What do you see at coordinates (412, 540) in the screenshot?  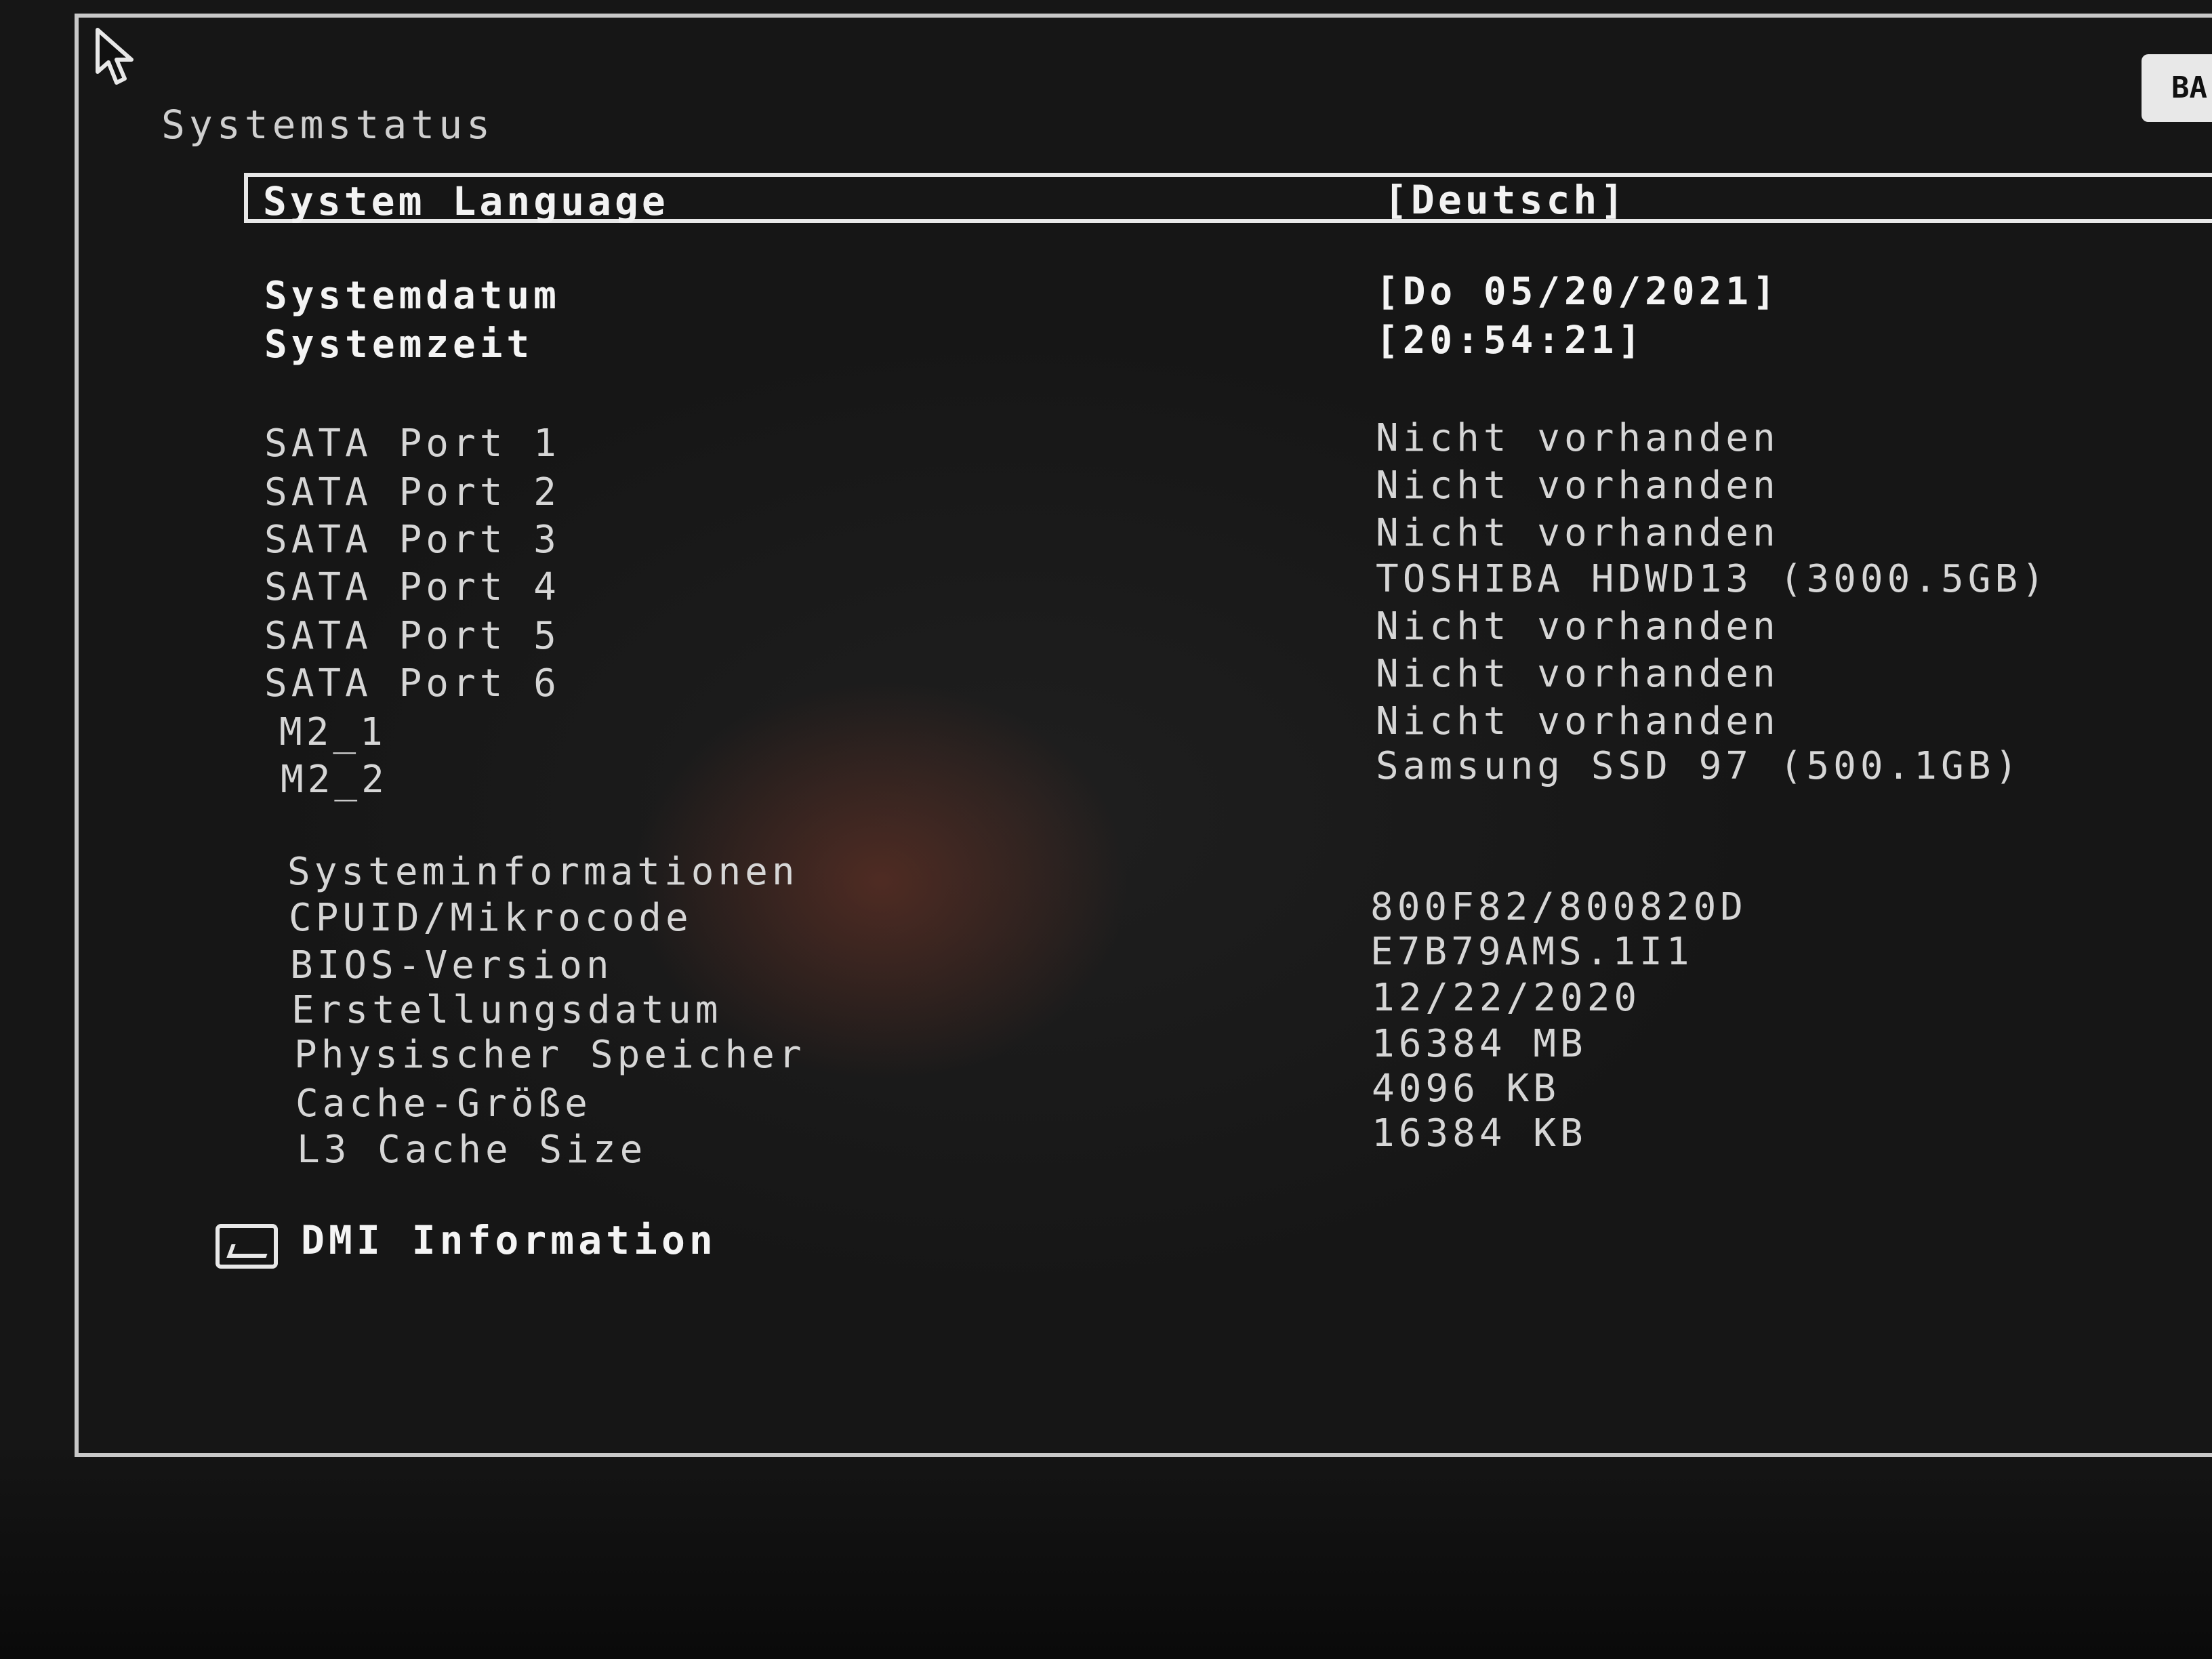 I see `port-label-sata3: SATA Port 3` at bounding box center [412, 540].